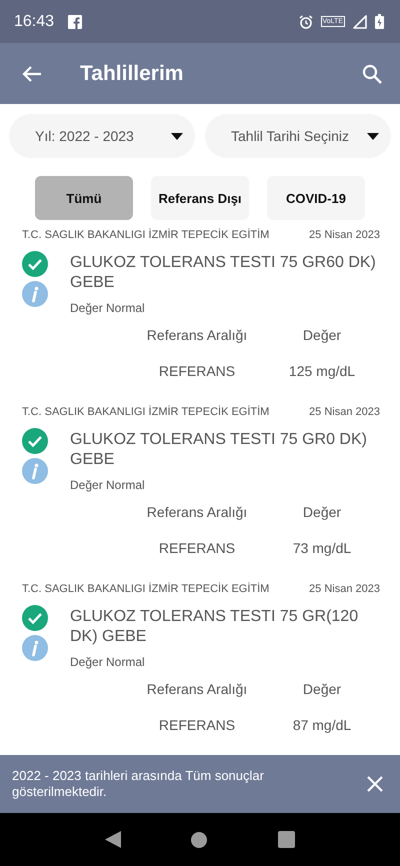  What do you see at coordinates (322, 548) in the screenshot?
I see `table-cell-text: 73 mg/dL` at bounding box center [322, 548].